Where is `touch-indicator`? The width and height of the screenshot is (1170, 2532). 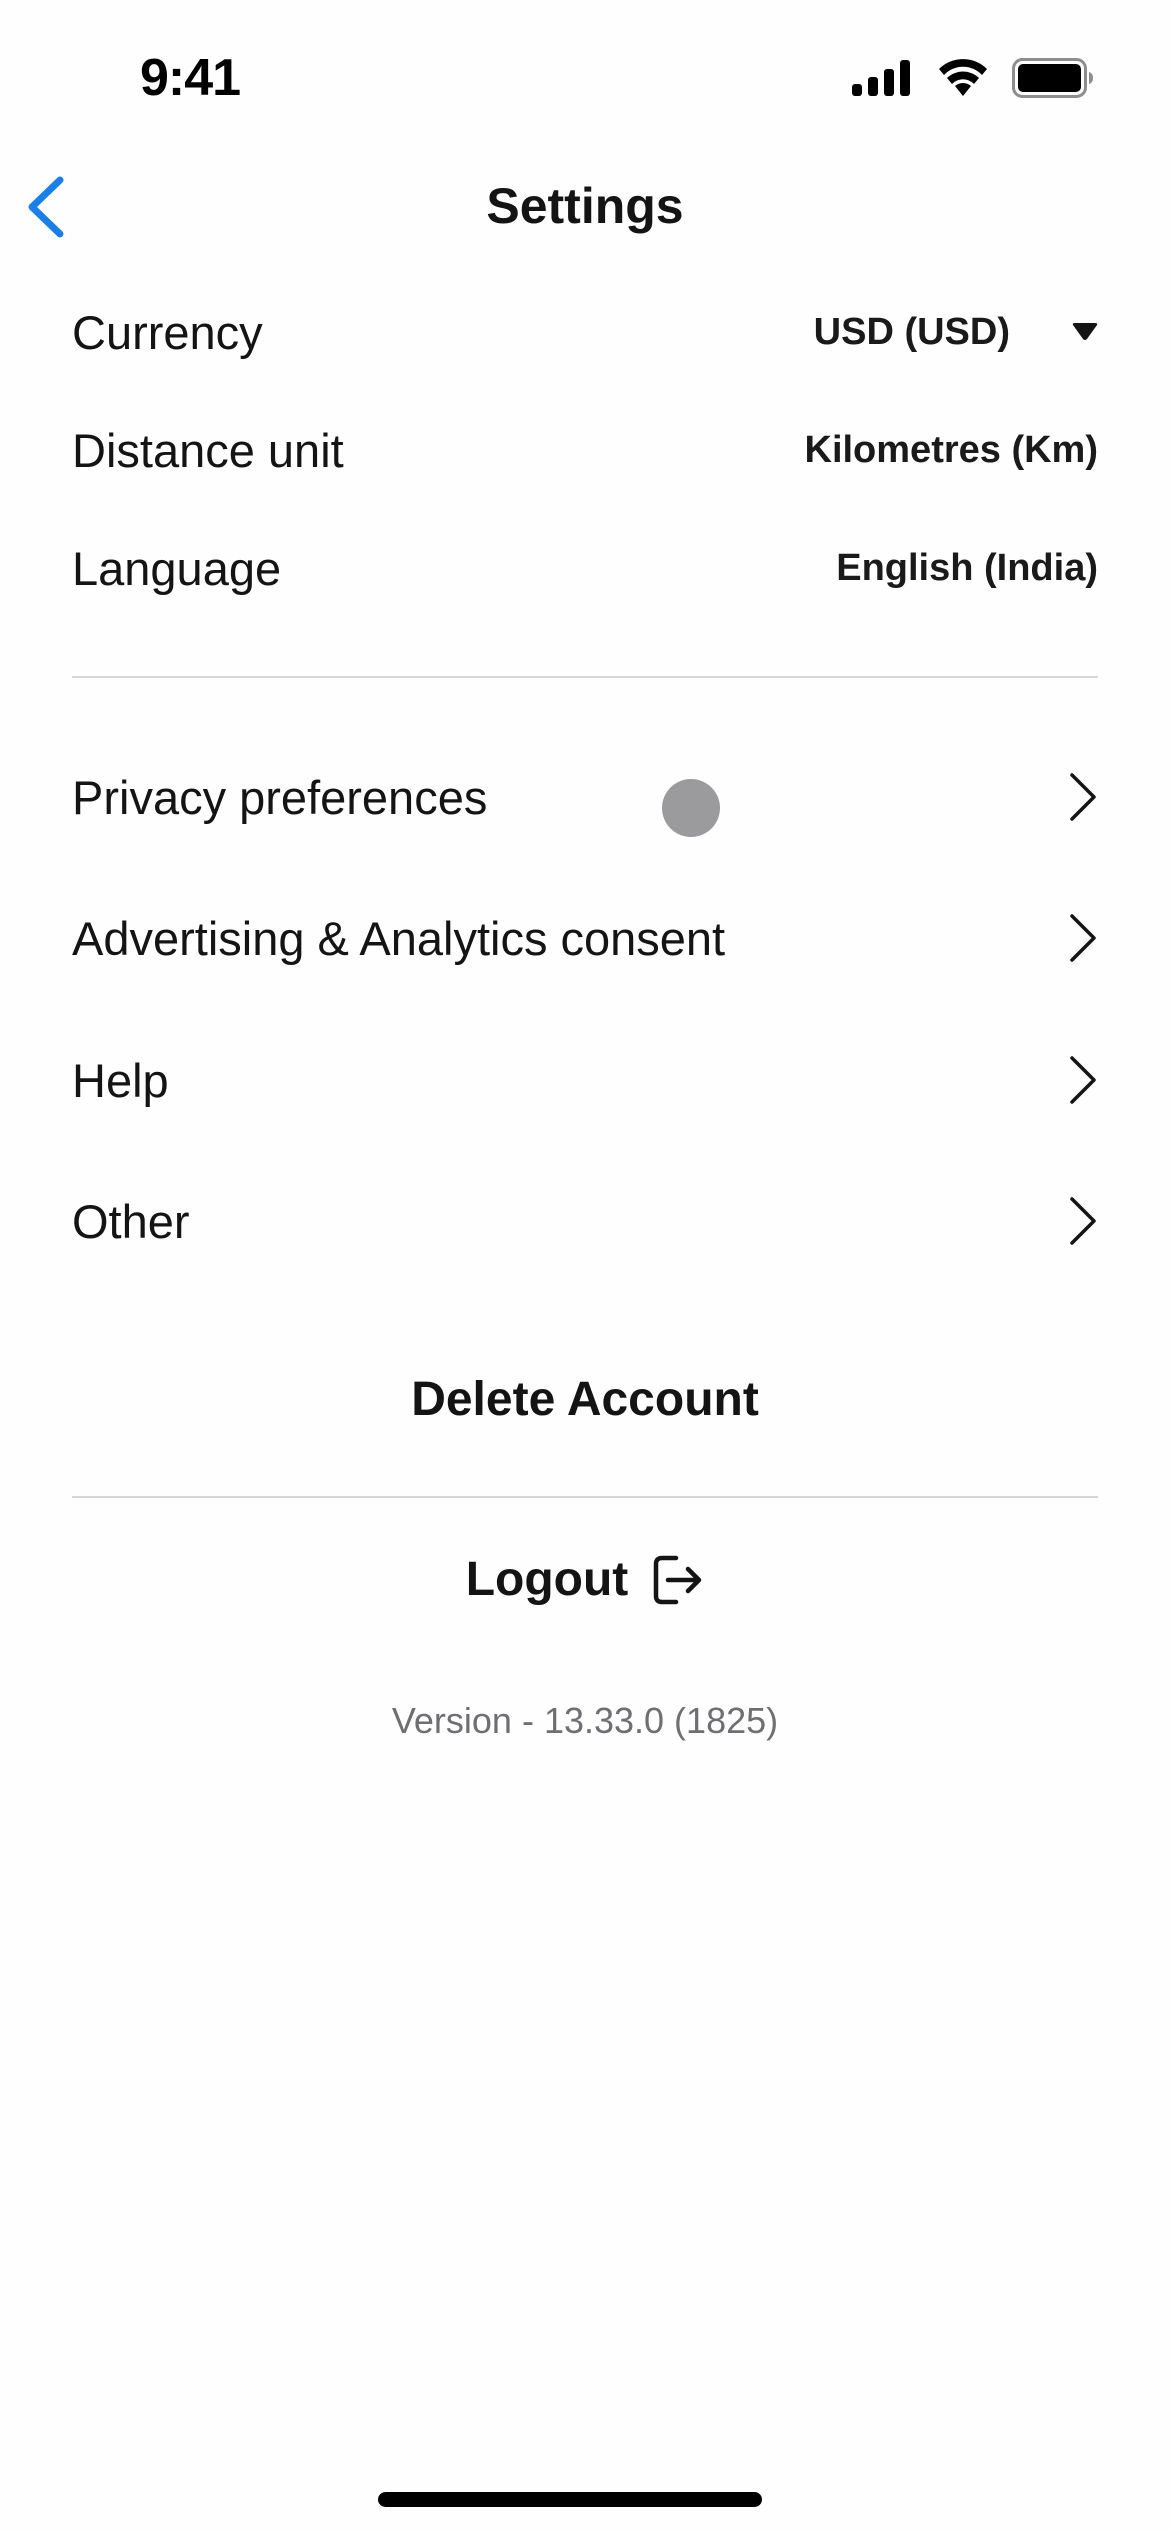 touch-indicator is located at coordinates (691, 808).